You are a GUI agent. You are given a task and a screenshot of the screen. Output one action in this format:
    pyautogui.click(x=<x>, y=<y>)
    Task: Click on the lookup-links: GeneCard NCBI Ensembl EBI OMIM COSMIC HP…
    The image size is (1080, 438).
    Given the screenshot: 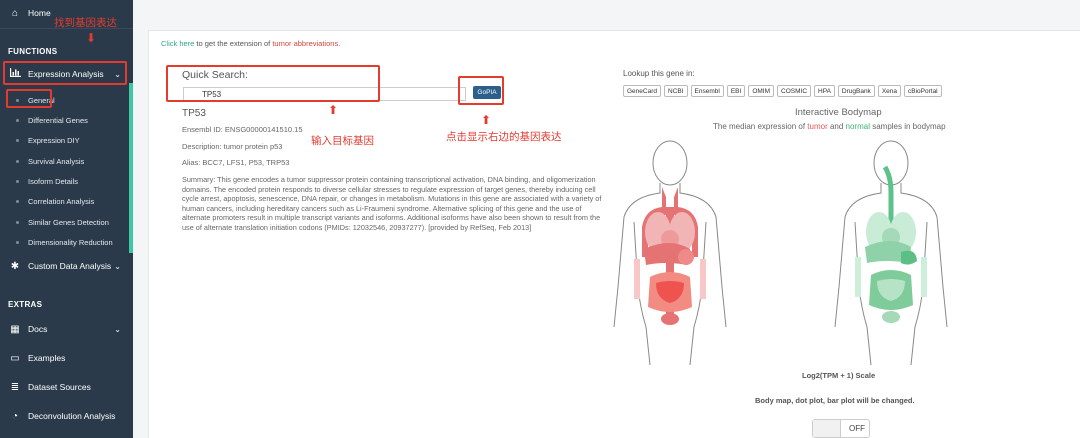 What is the action you would take?
    pyautogui.click(x=782, y=91)
    